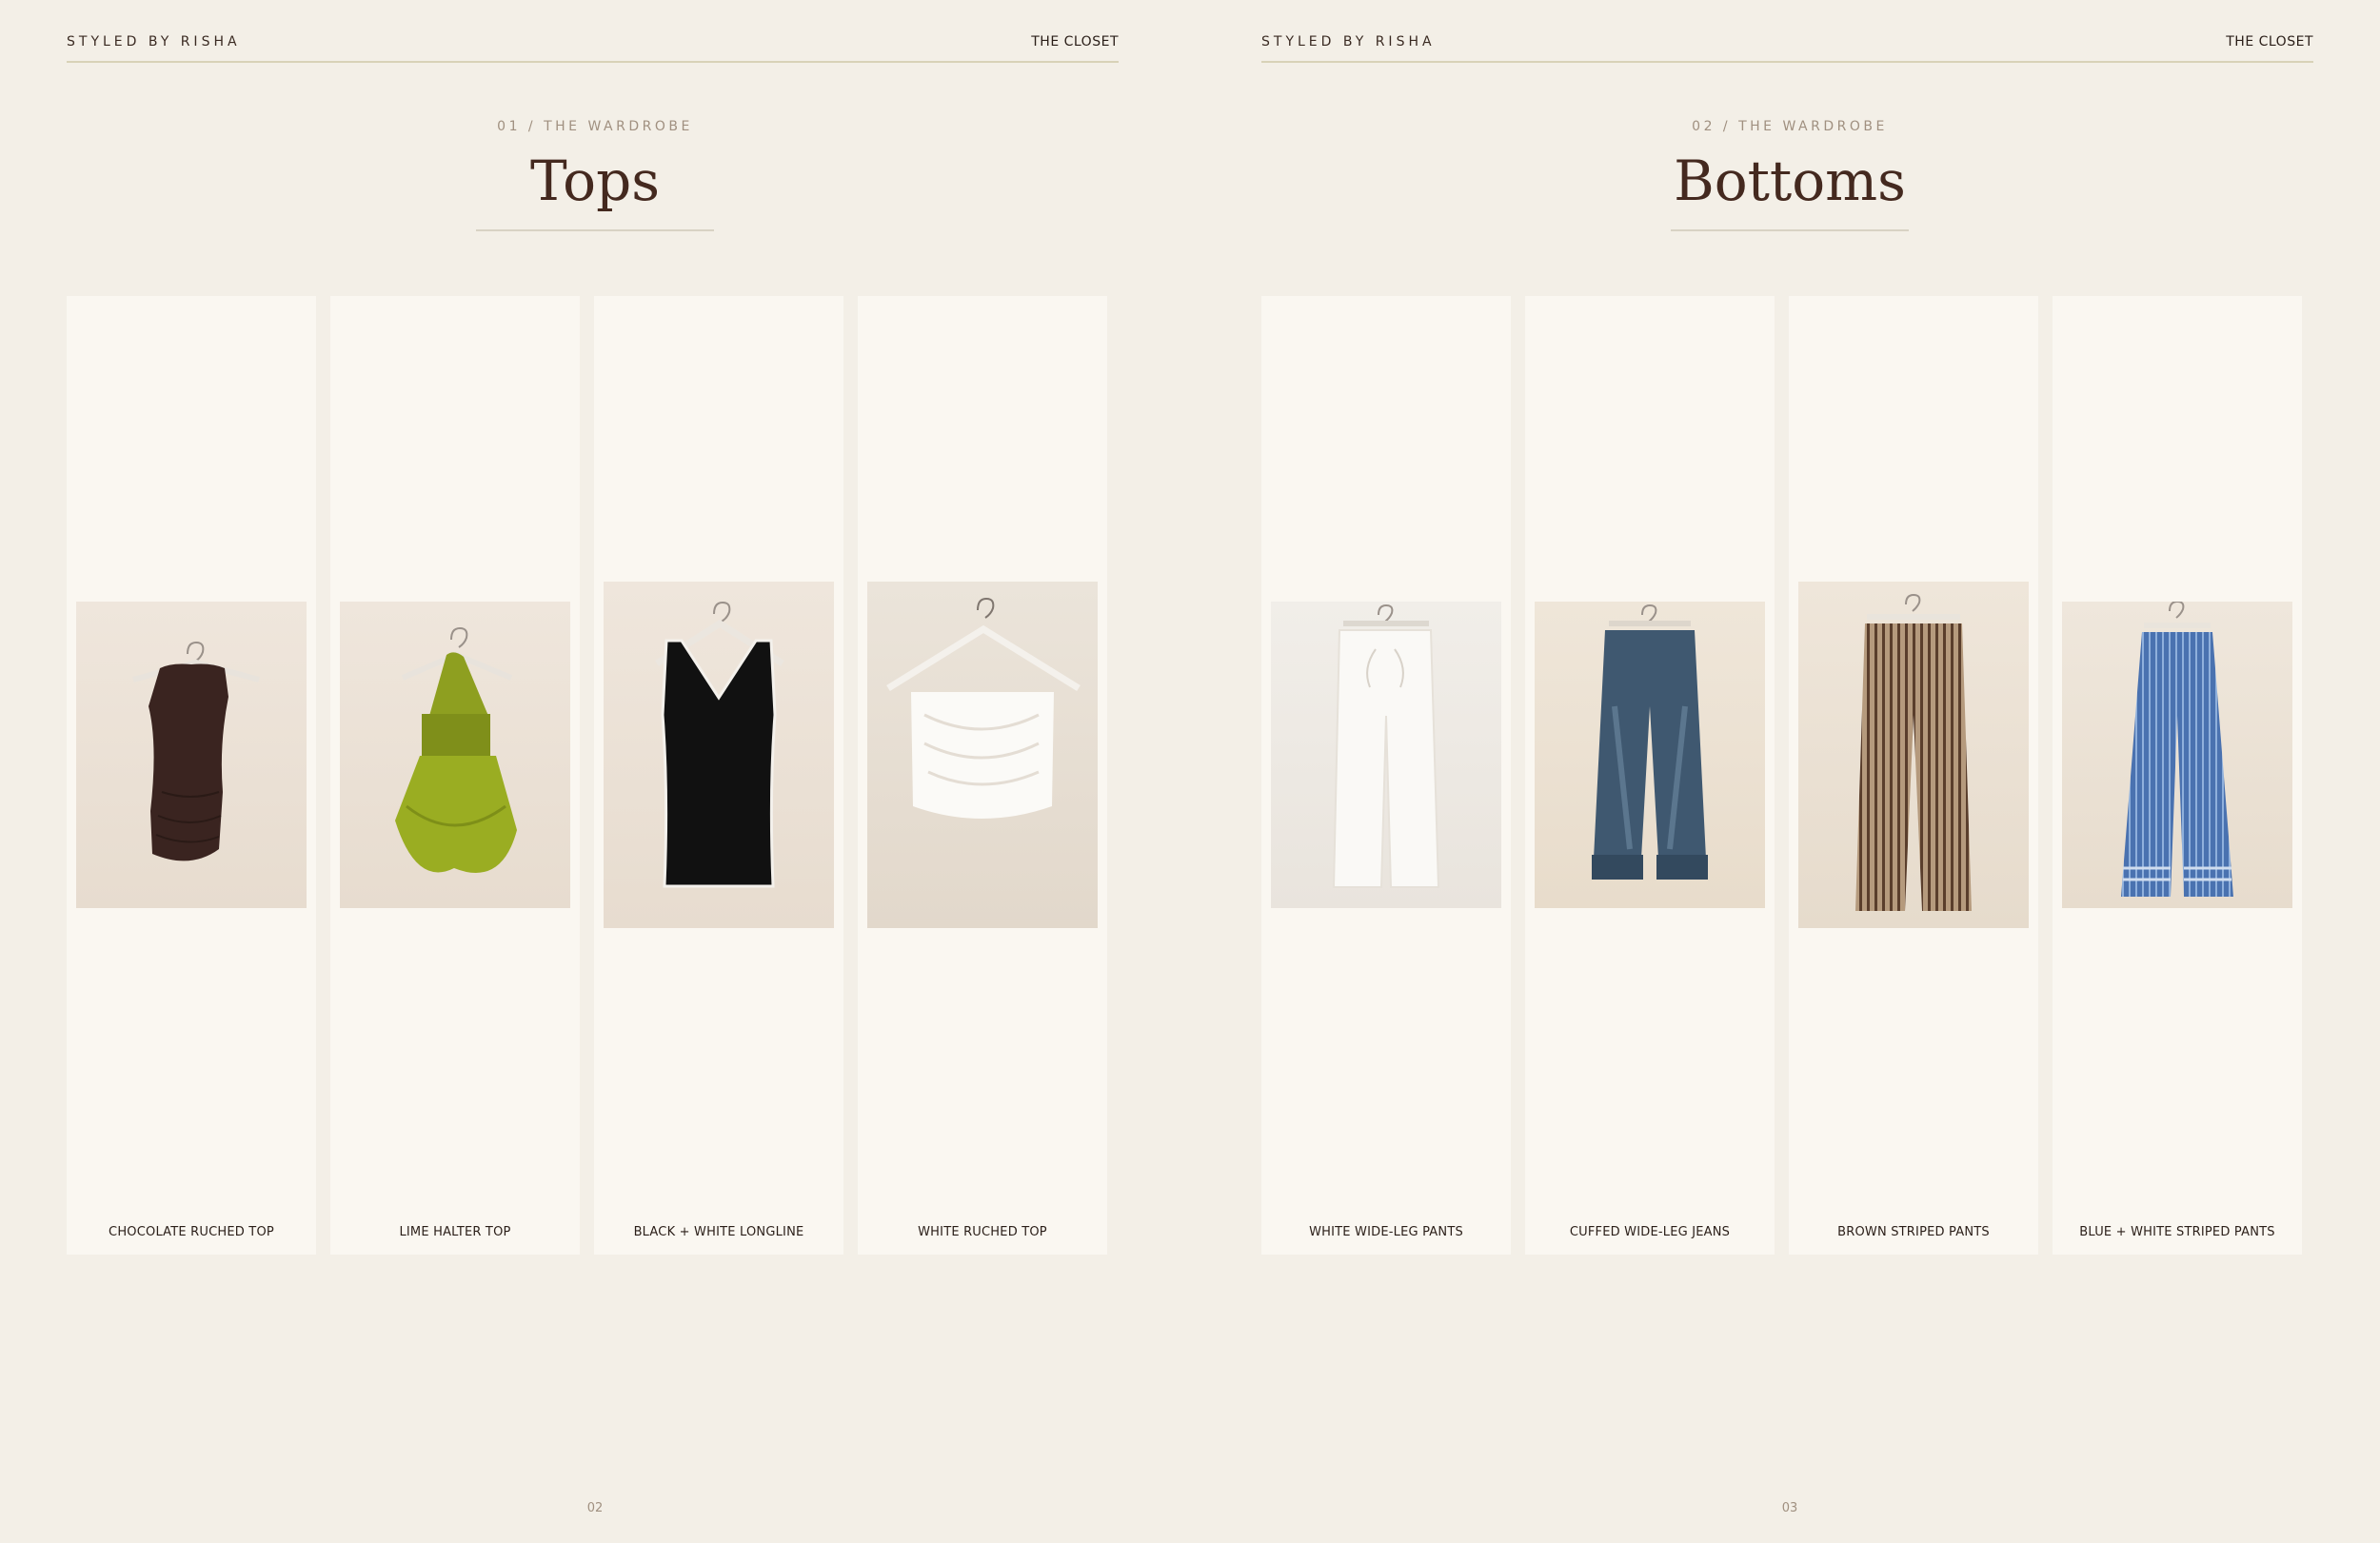 The width and height of the screenshot is (2380, 1543). I want to click on white-ruched-top-icon, so click(982, 755).